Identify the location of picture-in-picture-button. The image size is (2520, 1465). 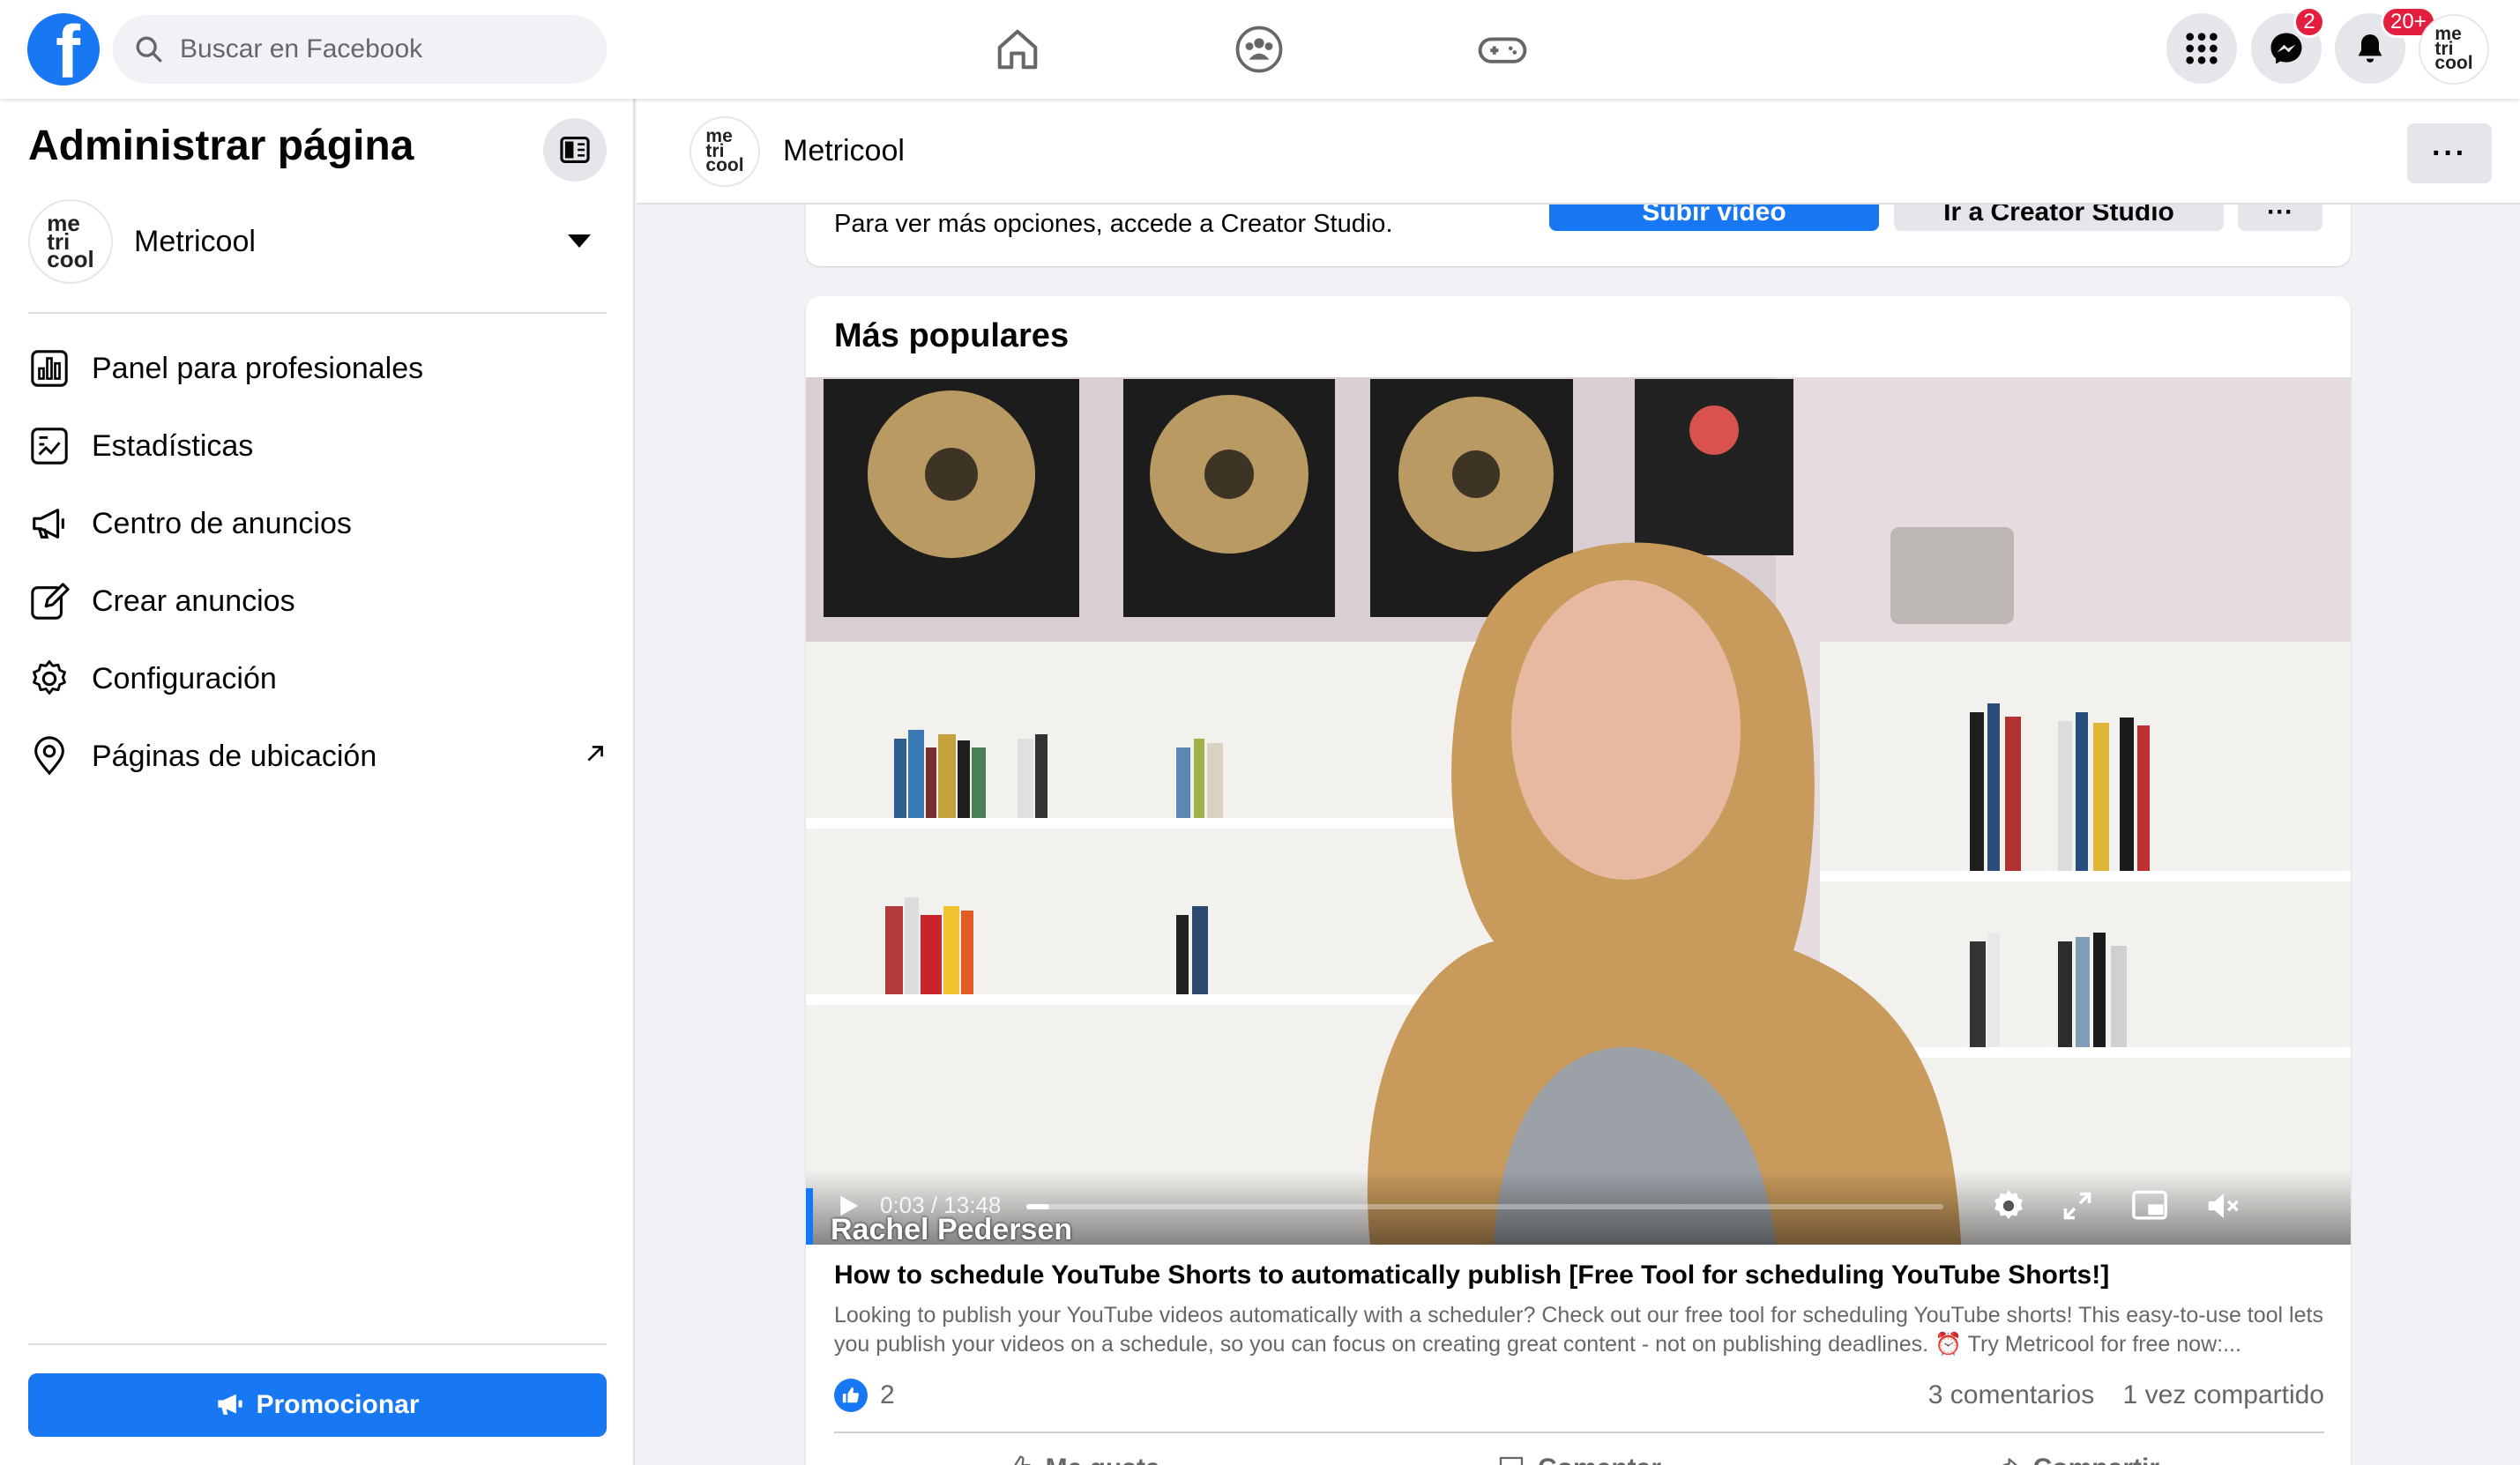
(2150, 1206).